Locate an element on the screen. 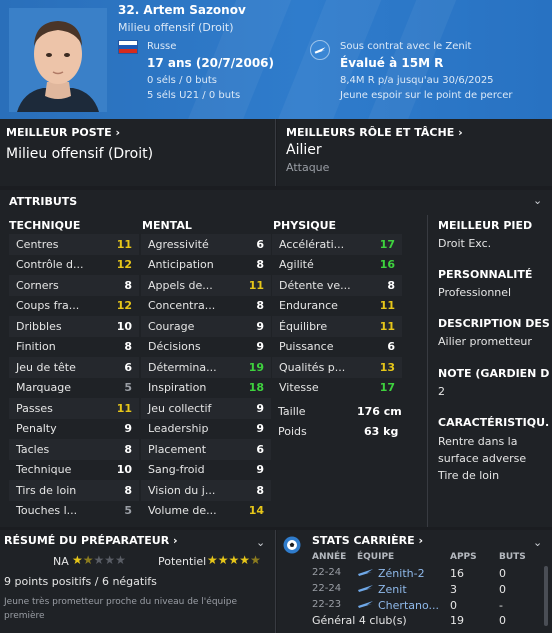 The height and width of the screenshot is (633, 552). attribute-name: Technique is located at coordinates (44, 470).